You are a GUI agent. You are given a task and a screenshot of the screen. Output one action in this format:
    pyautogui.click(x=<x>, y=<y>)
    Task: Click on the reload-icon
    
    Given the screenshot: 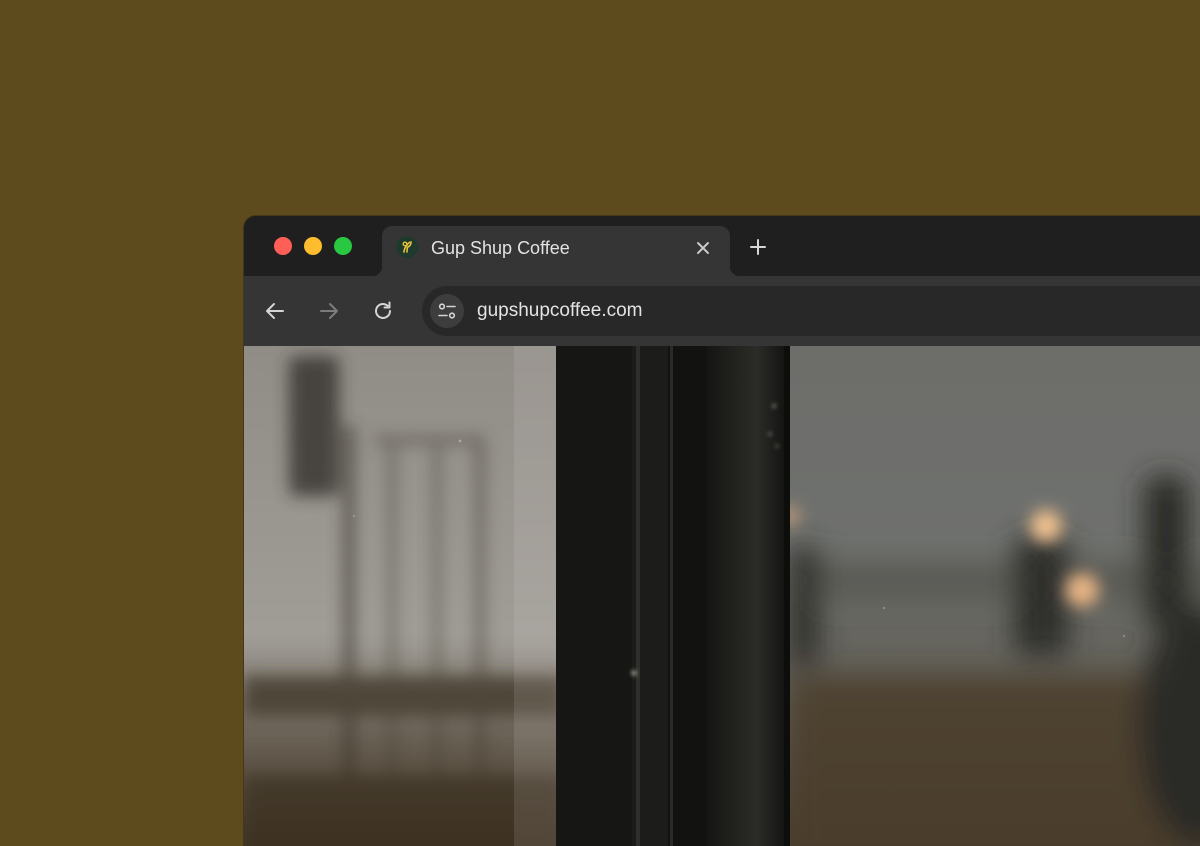 What is the action you would take?
    pyautogui.click(x=383, y=311)
    